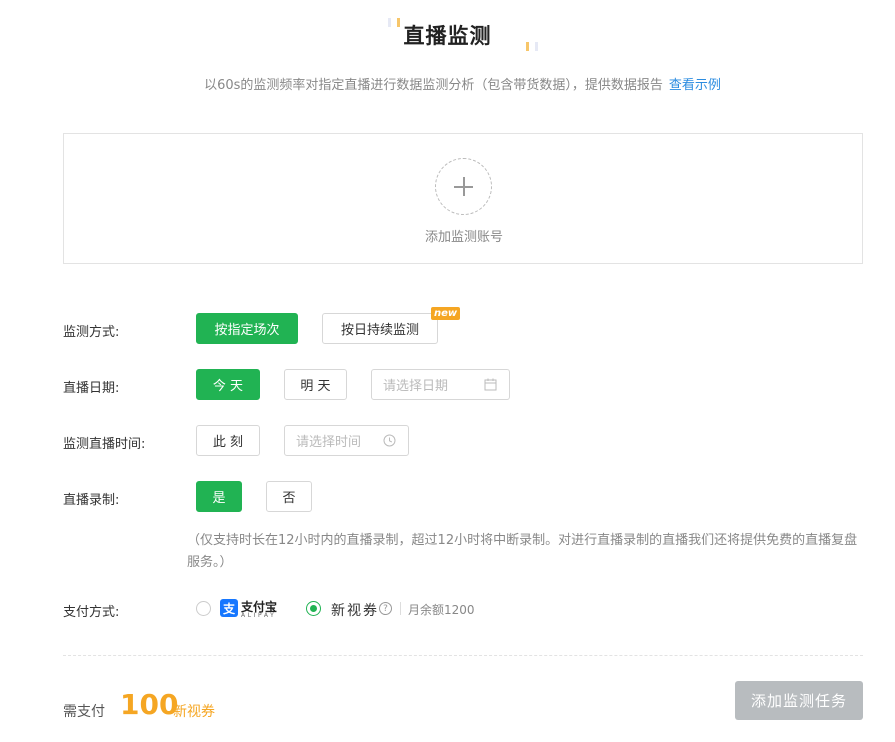 The image size is (895, 742). What do you see at coordinates (91, 612) in the screenshot?
I see `payment-label: 支付方式:` at bounding box center [91, 612].